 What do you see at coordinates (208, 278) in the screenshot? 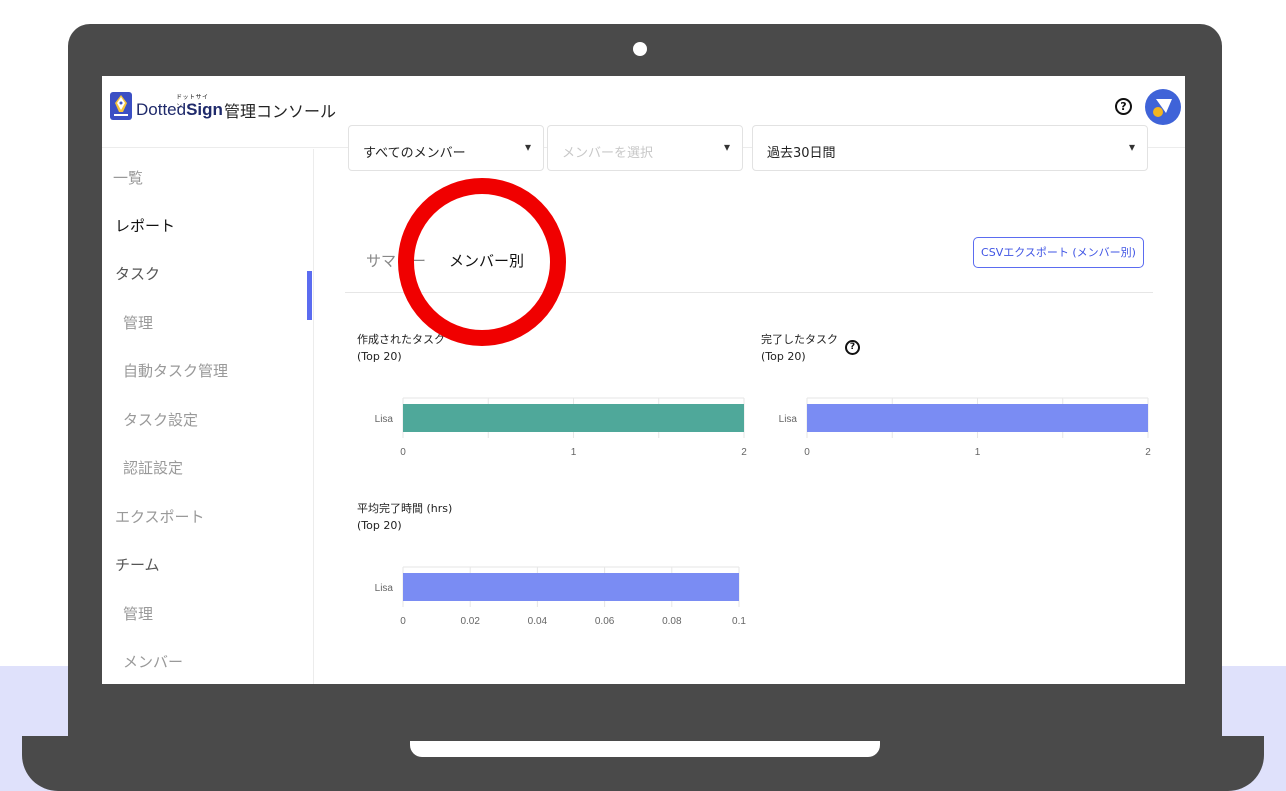
I see `sidebar-item-tasks: タスク` at bounding box center [208, 278].